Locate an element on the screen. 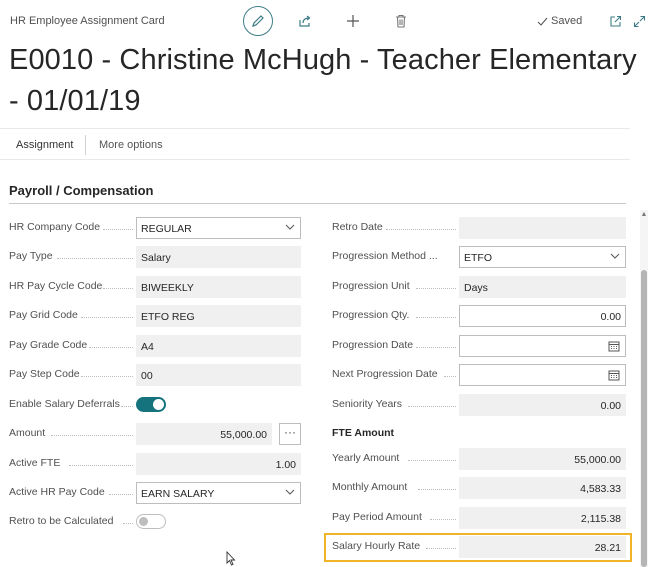  field-retro-date: Retro Date is located at coordinates (479, 228).